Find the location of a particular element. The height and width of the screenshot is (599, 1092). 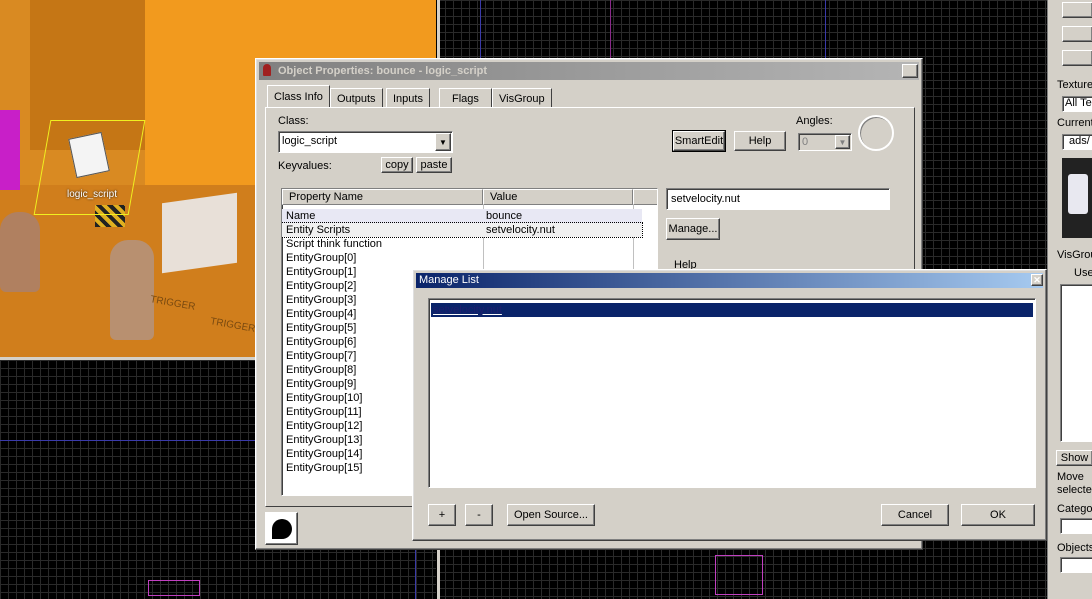

class-label: Class: is located at coordinates (293, 121).